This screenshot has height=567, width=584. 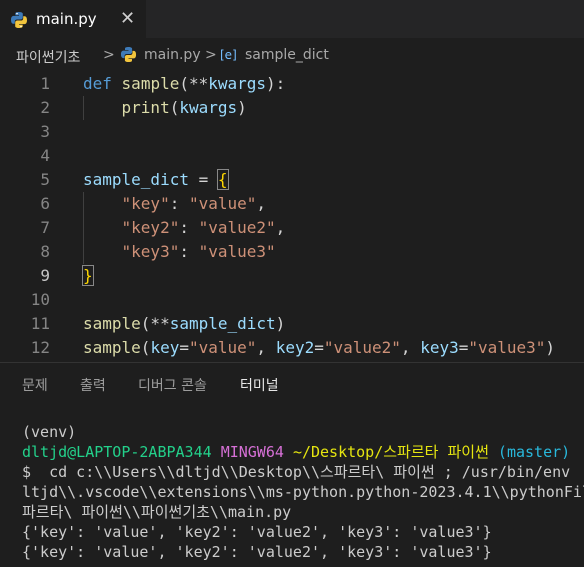 I want to click on terminal-line: 파르타\ 파이썬\\파이썬기초\\main.py, so click(x=156, y=512).